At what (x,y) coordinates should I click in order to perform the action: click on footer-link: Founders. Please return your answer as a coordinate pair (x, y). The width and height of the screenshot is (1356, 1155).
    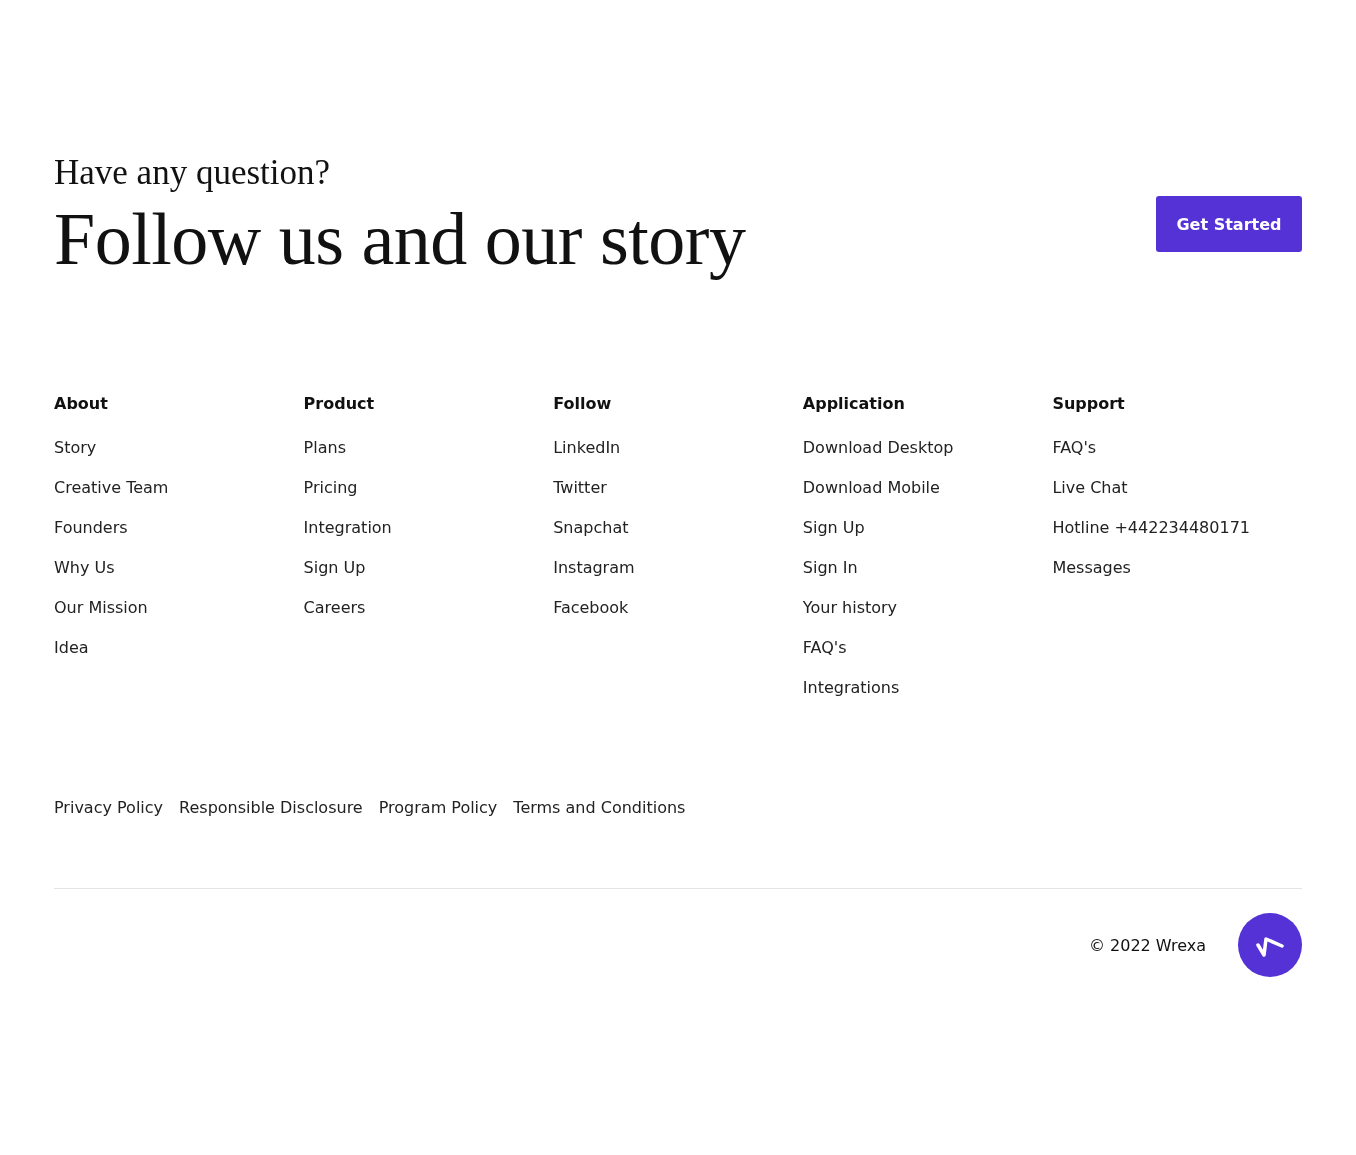
    Looking at the image, I should click on (91, 528).